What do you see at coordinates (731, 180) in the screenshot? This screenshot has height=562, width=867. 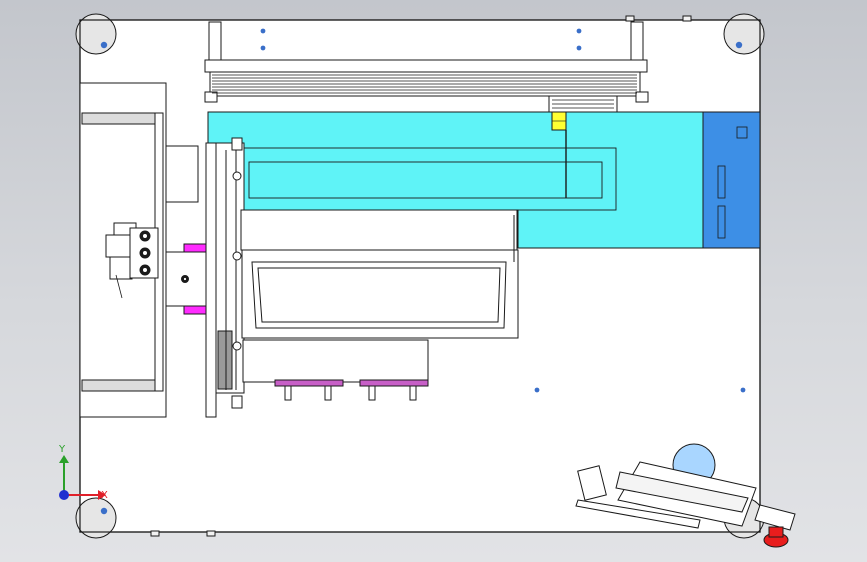 I see `blue-block` at bounding box center [731, 180].